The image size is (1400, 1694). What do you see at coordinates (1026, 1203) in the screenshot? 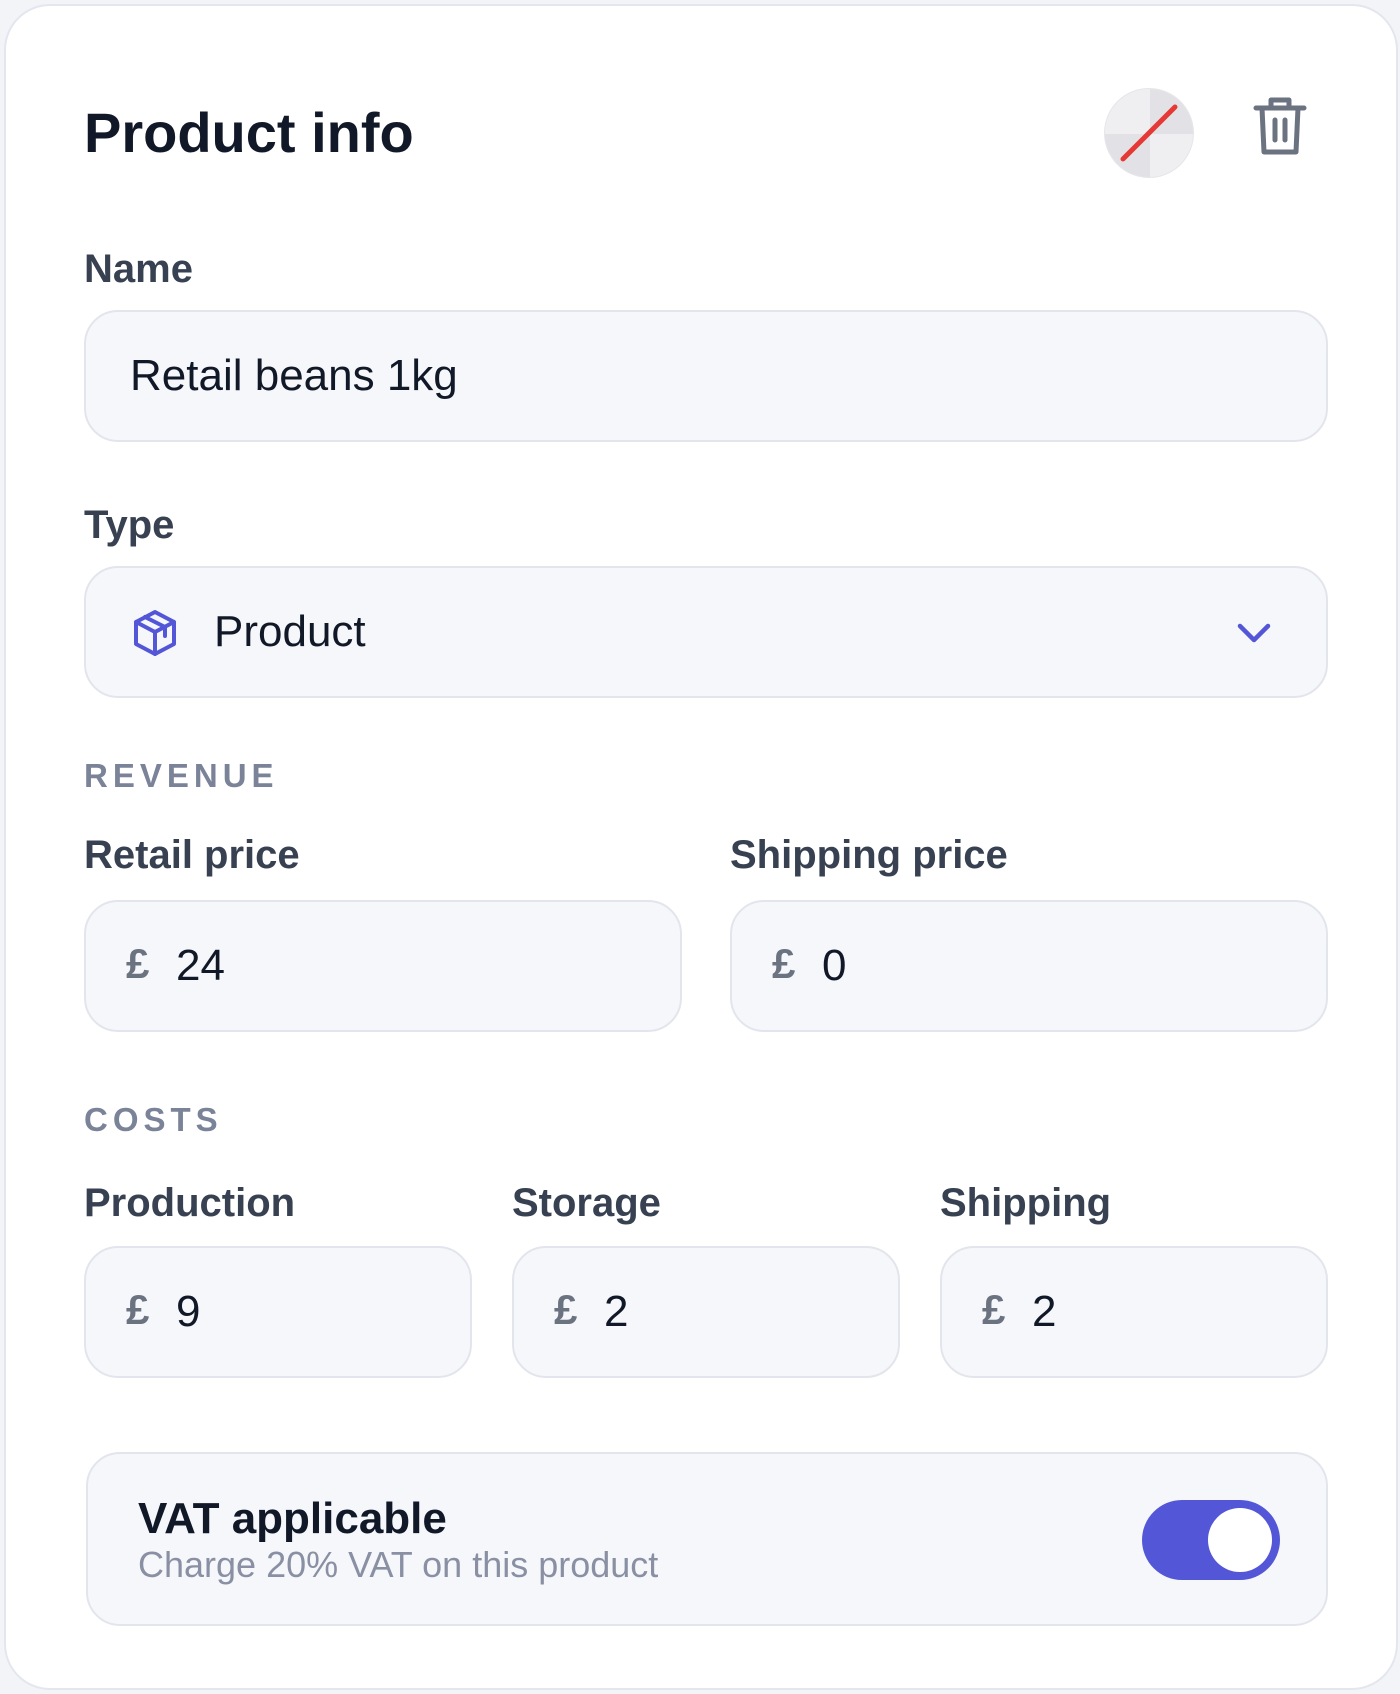
I see `shipping-cost-label: Shipping` at bounding box center [1026, 1203].